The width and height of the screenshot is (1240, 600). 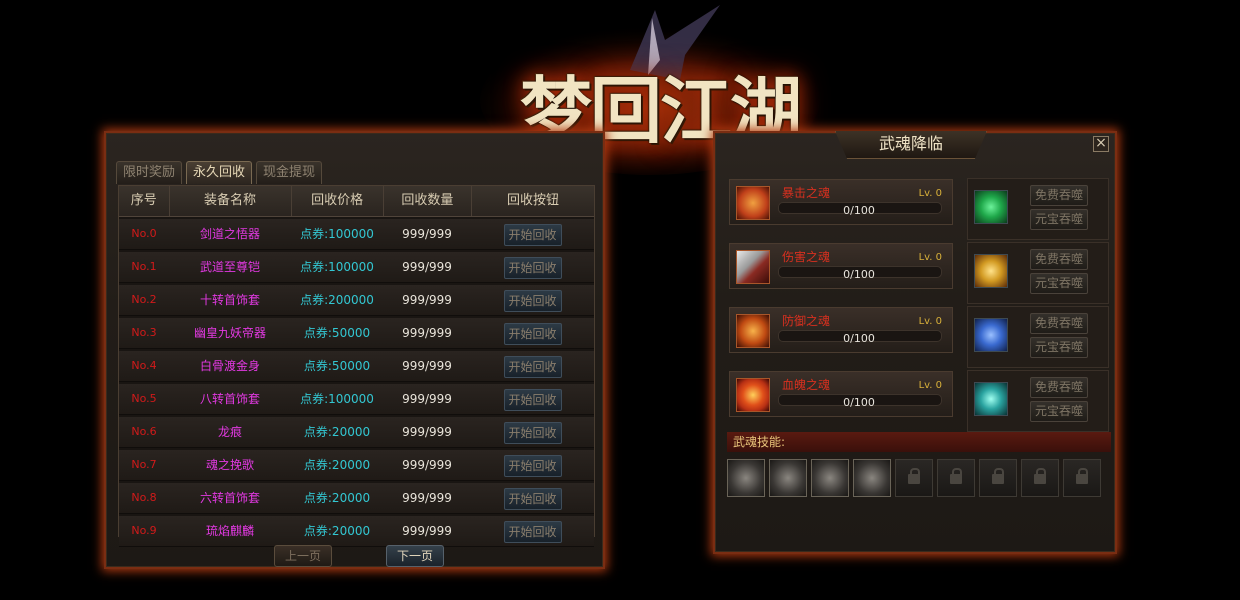 I want to click on green-orb-icon, so click(x=991, y=207).